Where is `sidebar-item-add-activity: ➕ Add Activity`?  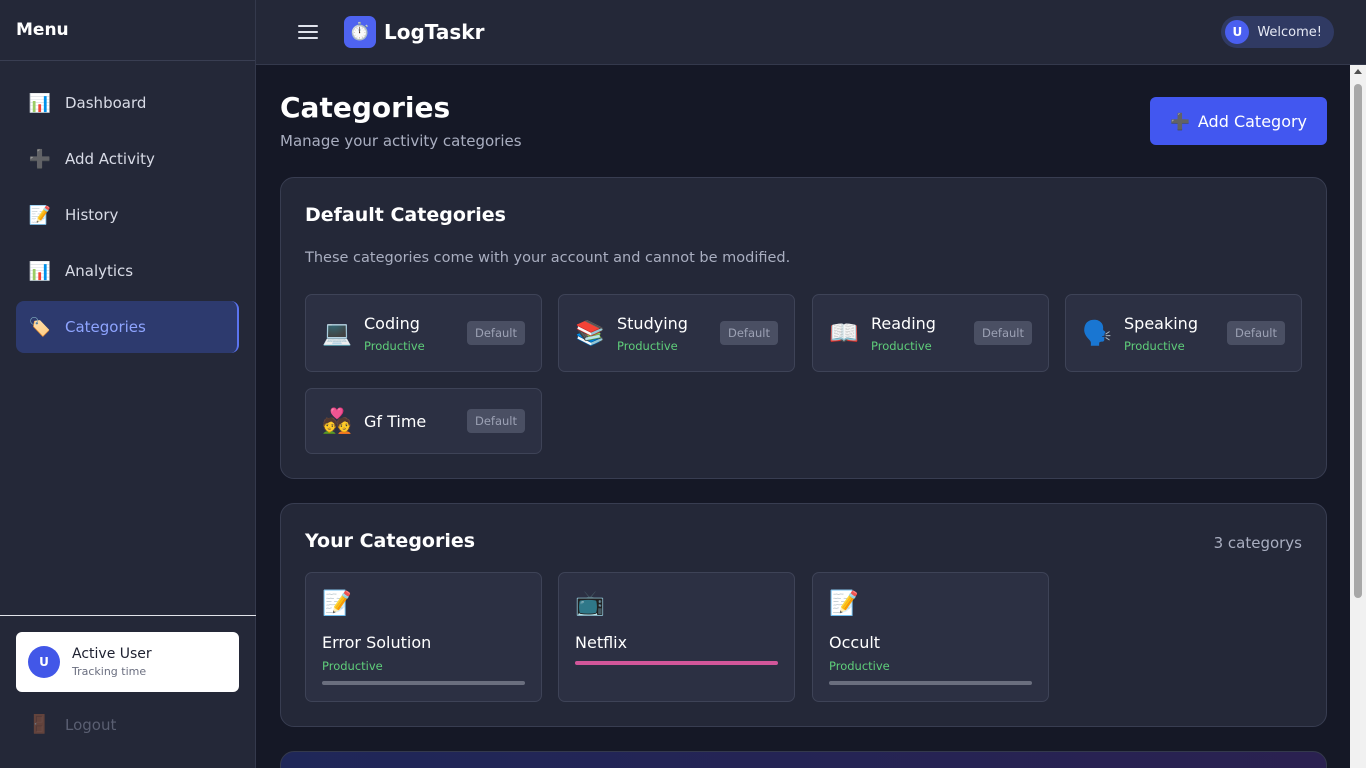
sidebar-item-add-activity: ➕ Add Activity is located at coordinates (127, 159).